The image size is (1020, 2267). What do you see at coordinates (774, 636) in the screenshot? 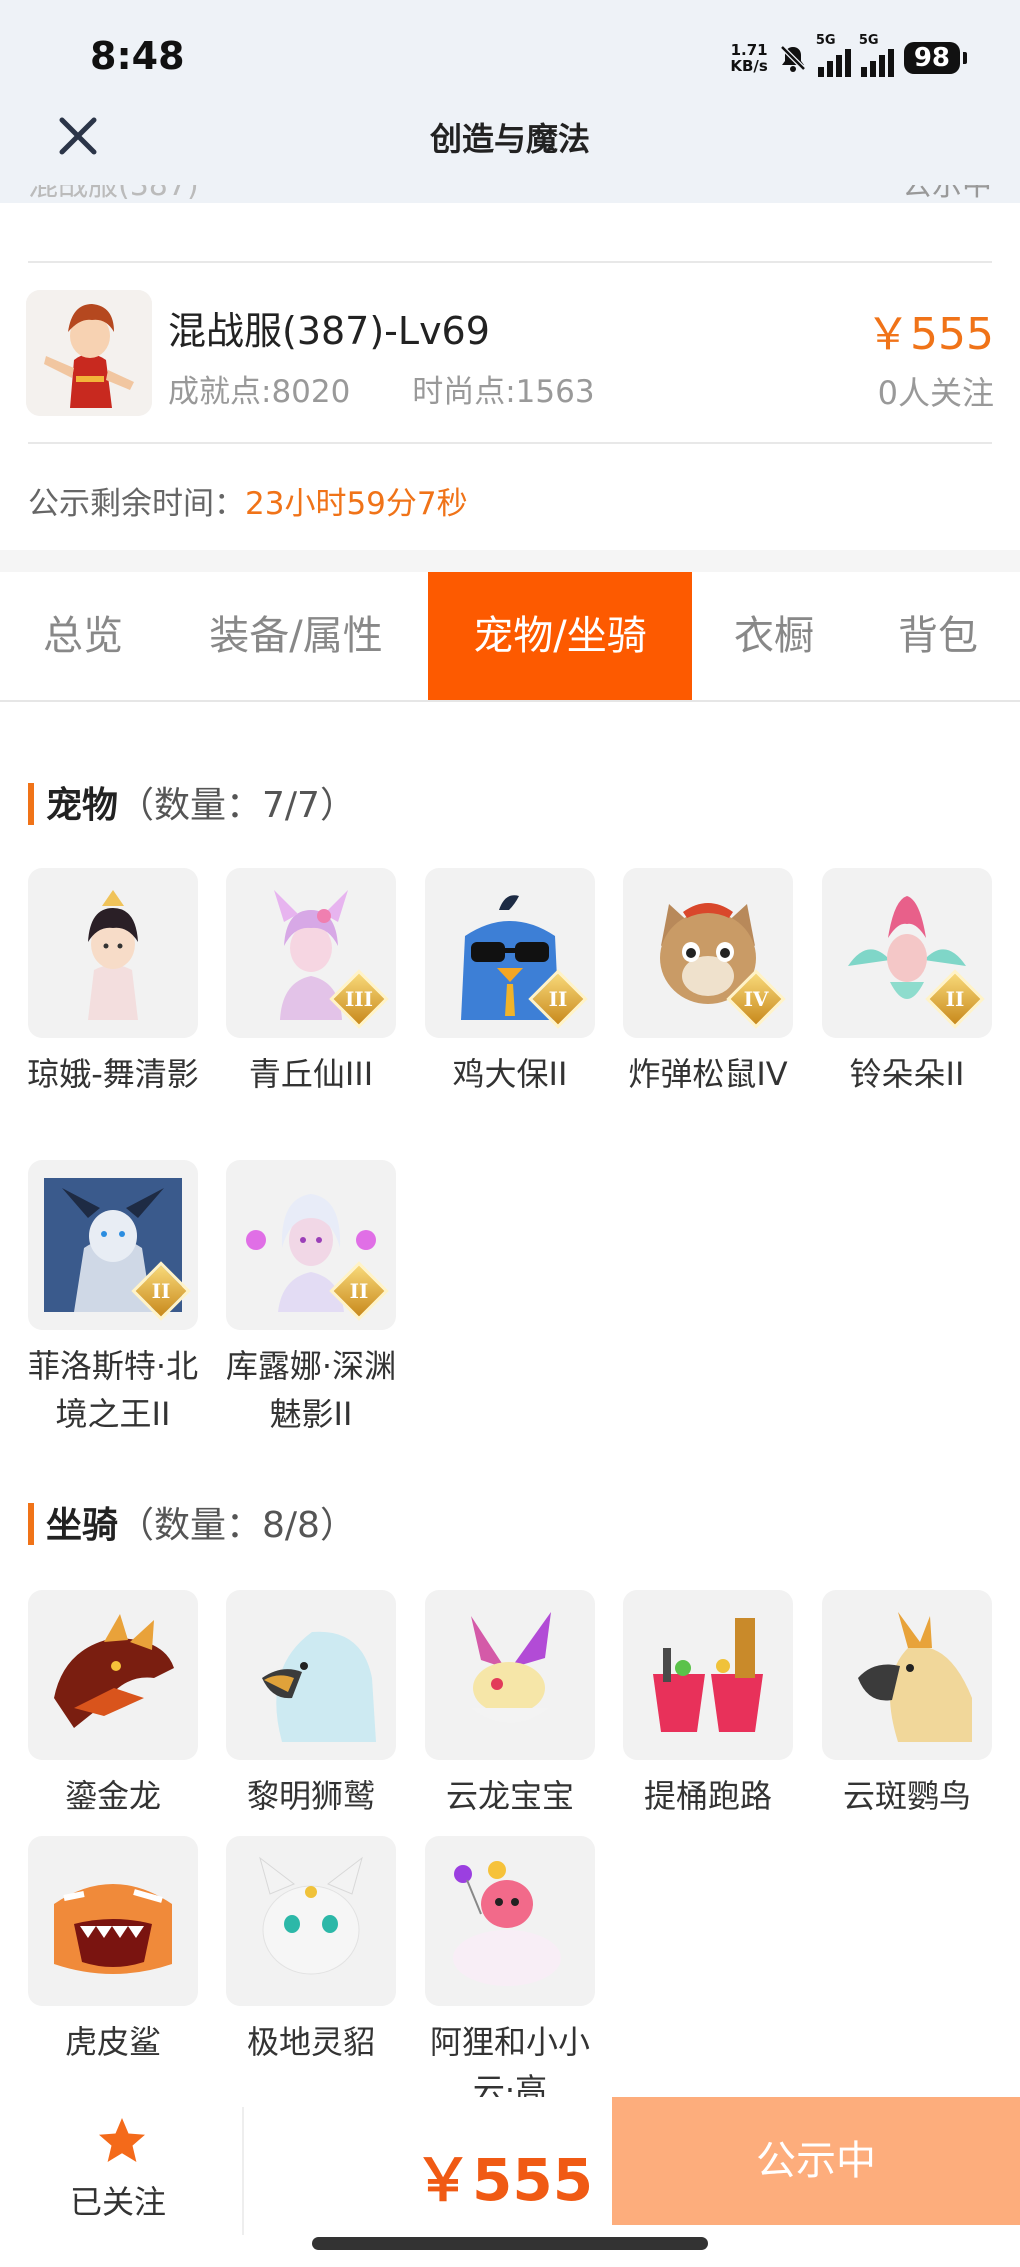
I see `tab-wardrobe: 衣橱` at bounding box center [774, 636].